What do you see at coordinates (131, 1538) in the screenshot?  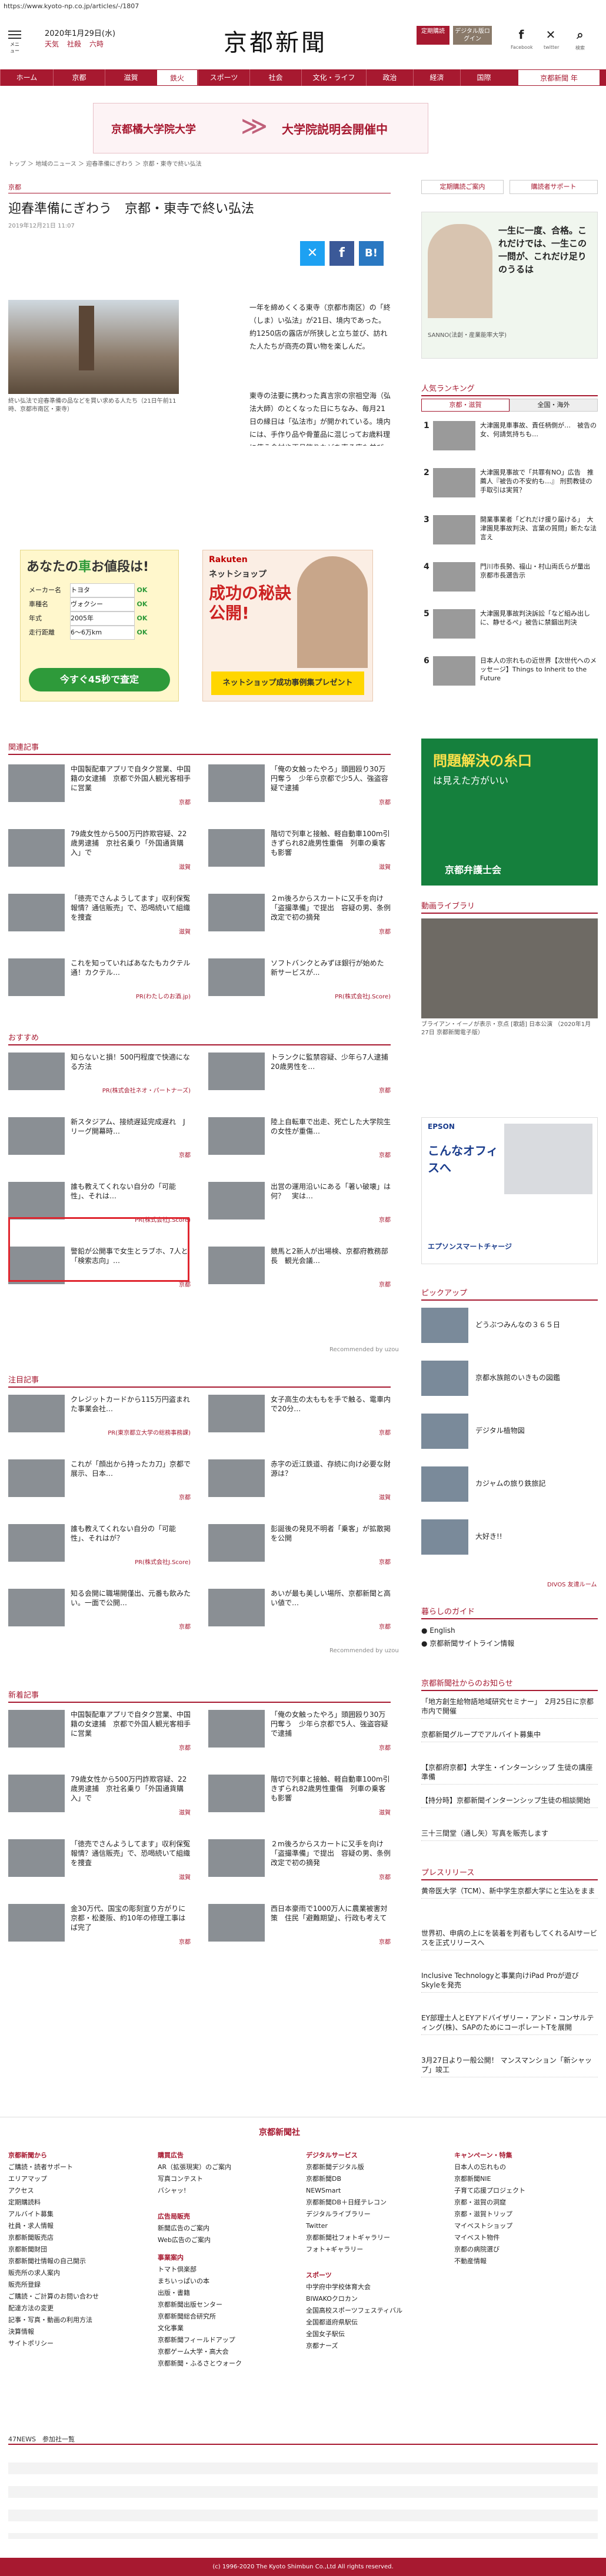 I see `article-card-title: 誰も教えてくれない自分の「可能性」、それはが？` at bounding box center [131, 1538].